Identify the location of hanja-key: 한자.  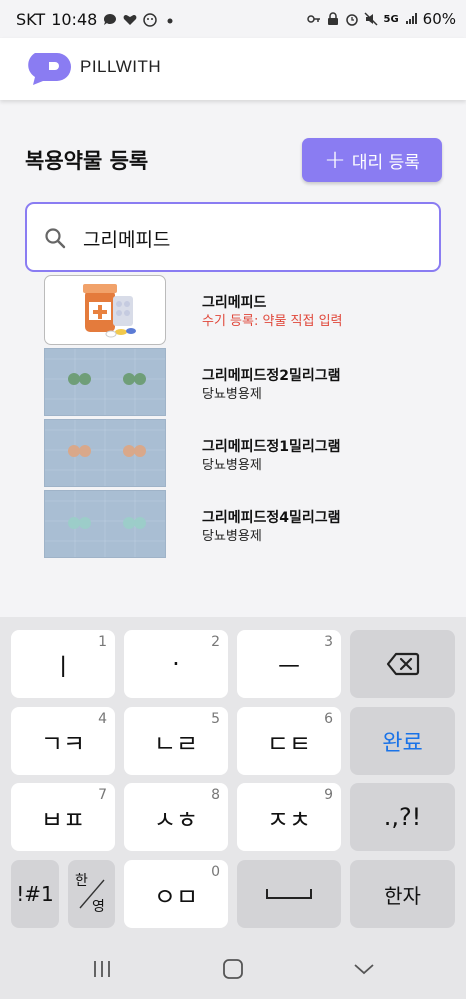
(402, 894).